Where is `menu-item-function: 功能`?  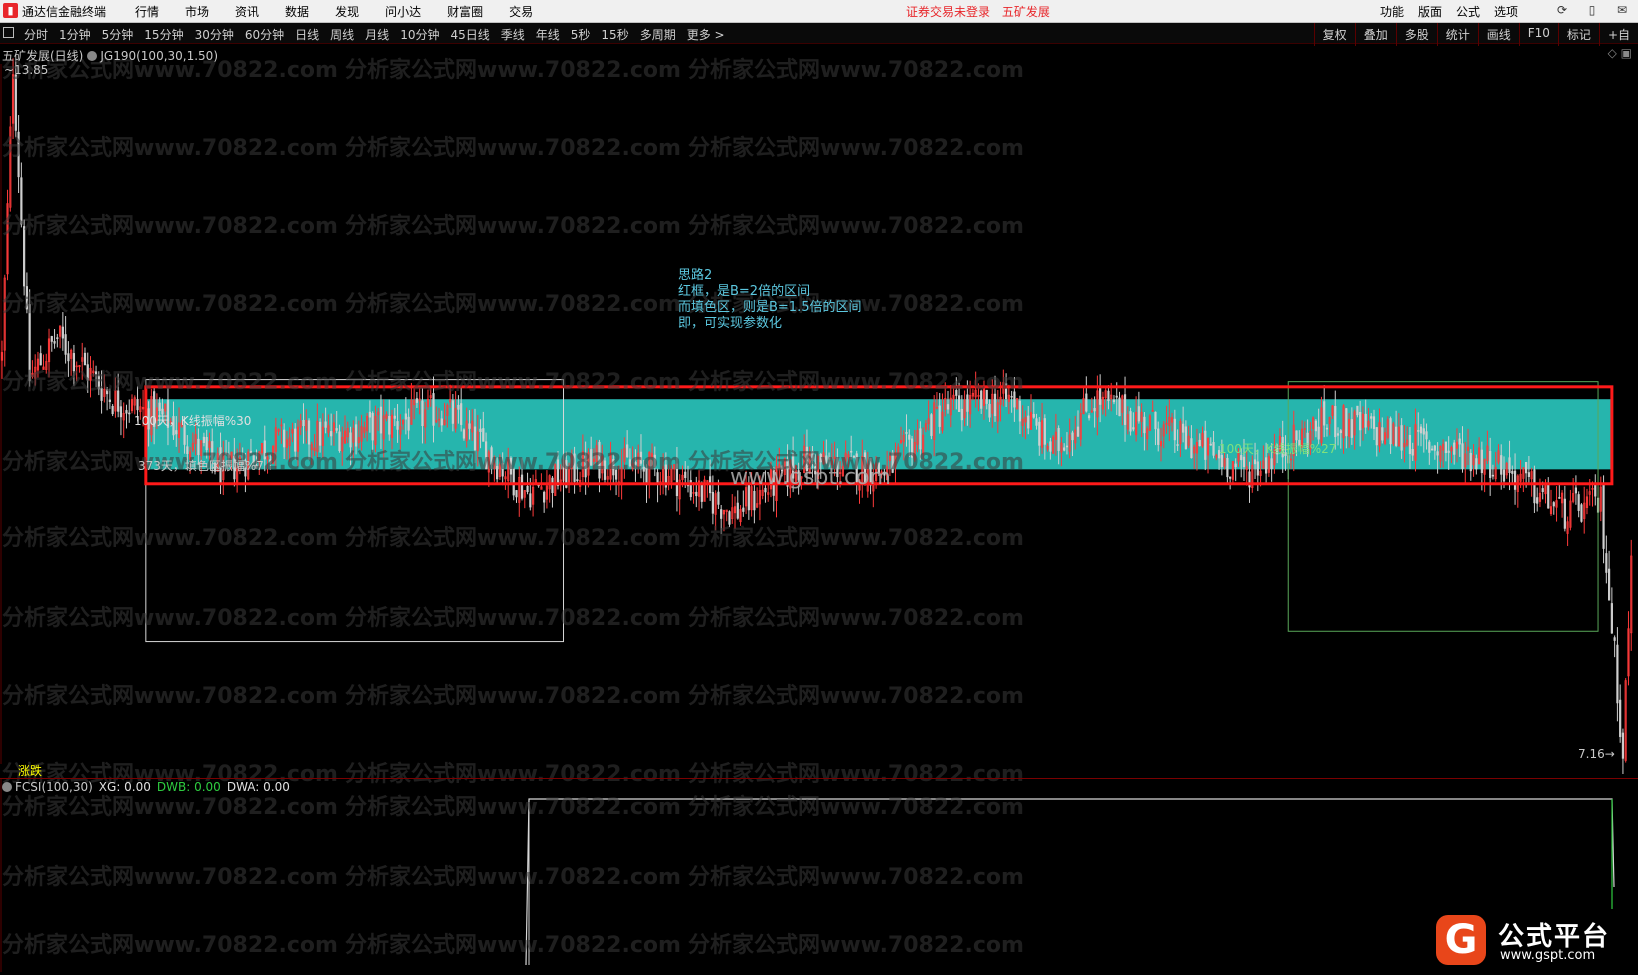
menu-item-function: 功能 is located at coordinates (1392, 11).